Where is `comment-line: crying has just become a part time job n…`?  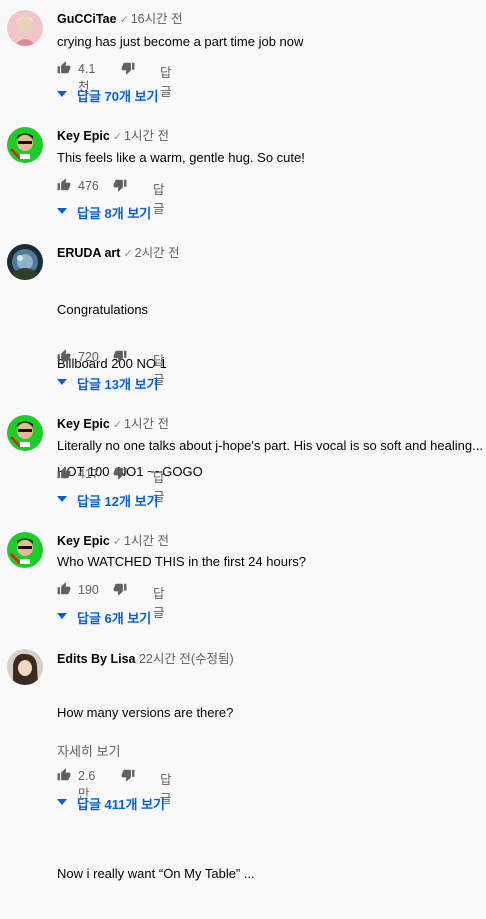
comment-line: crying has just become a part time job n… is located at coordinates (180, 41).